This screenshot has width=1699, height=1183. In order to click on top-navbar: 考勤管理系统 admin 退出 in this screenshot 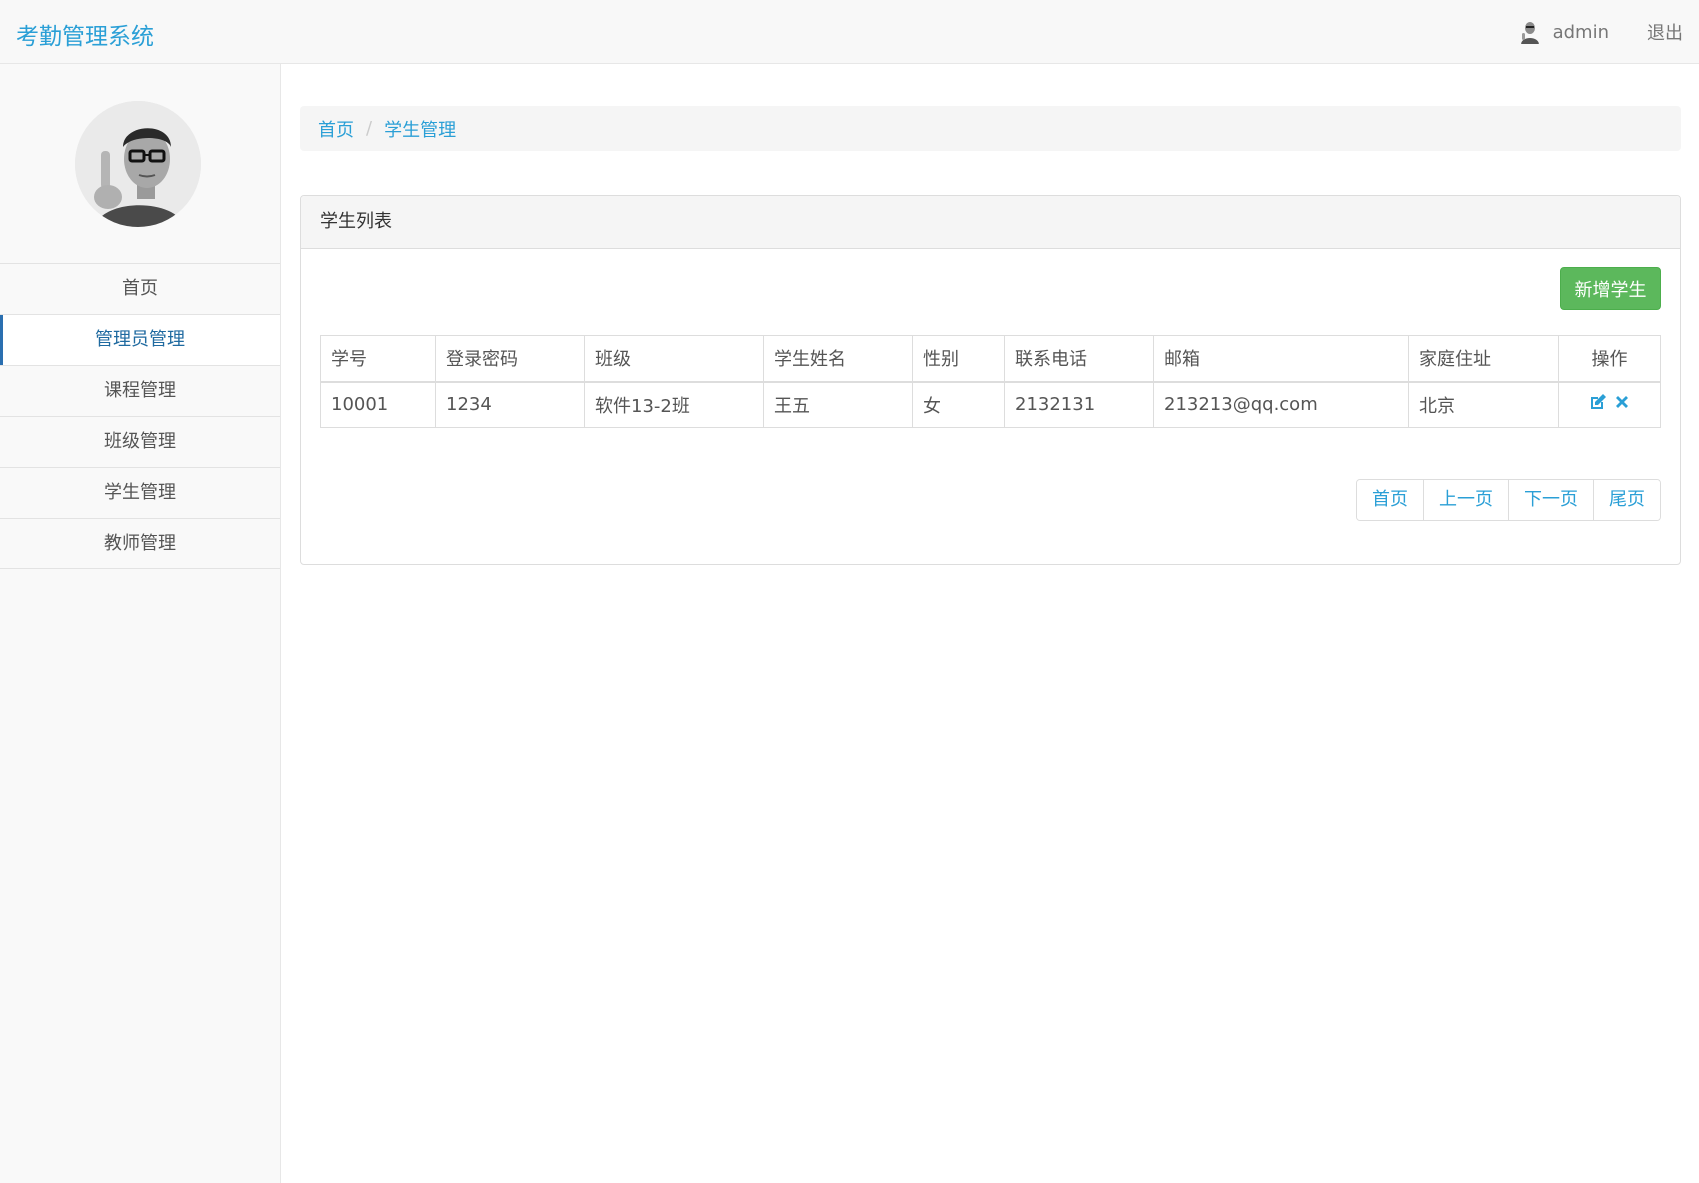, I will do `click(849, 32)`.